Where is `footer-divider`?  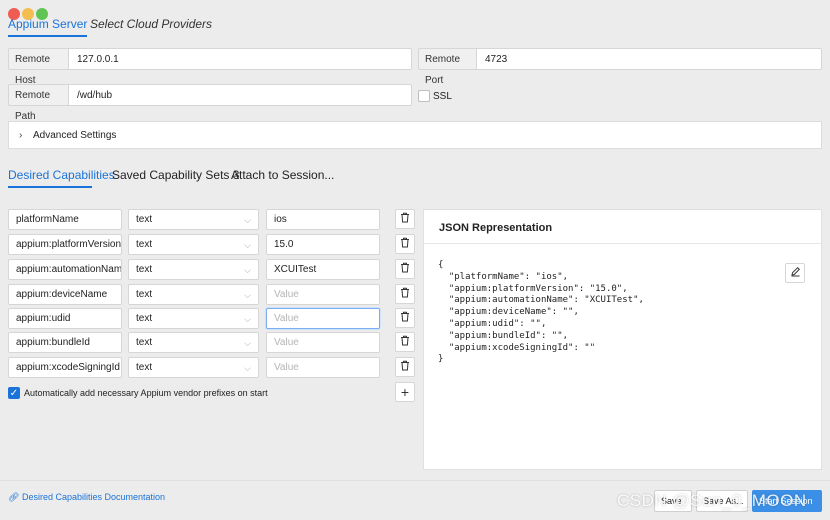
footer-divider is located at coordinates (415, 480).